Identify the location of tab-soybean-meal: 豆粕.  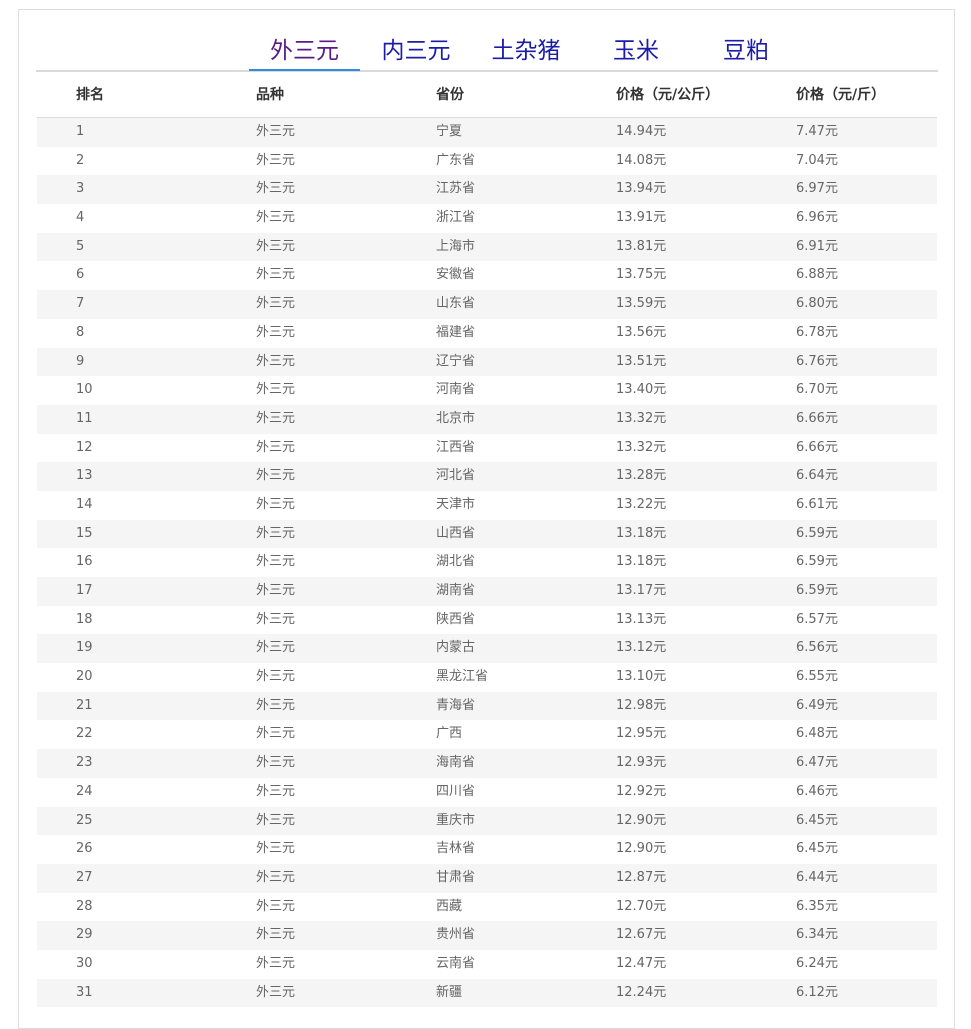
(746, 51).